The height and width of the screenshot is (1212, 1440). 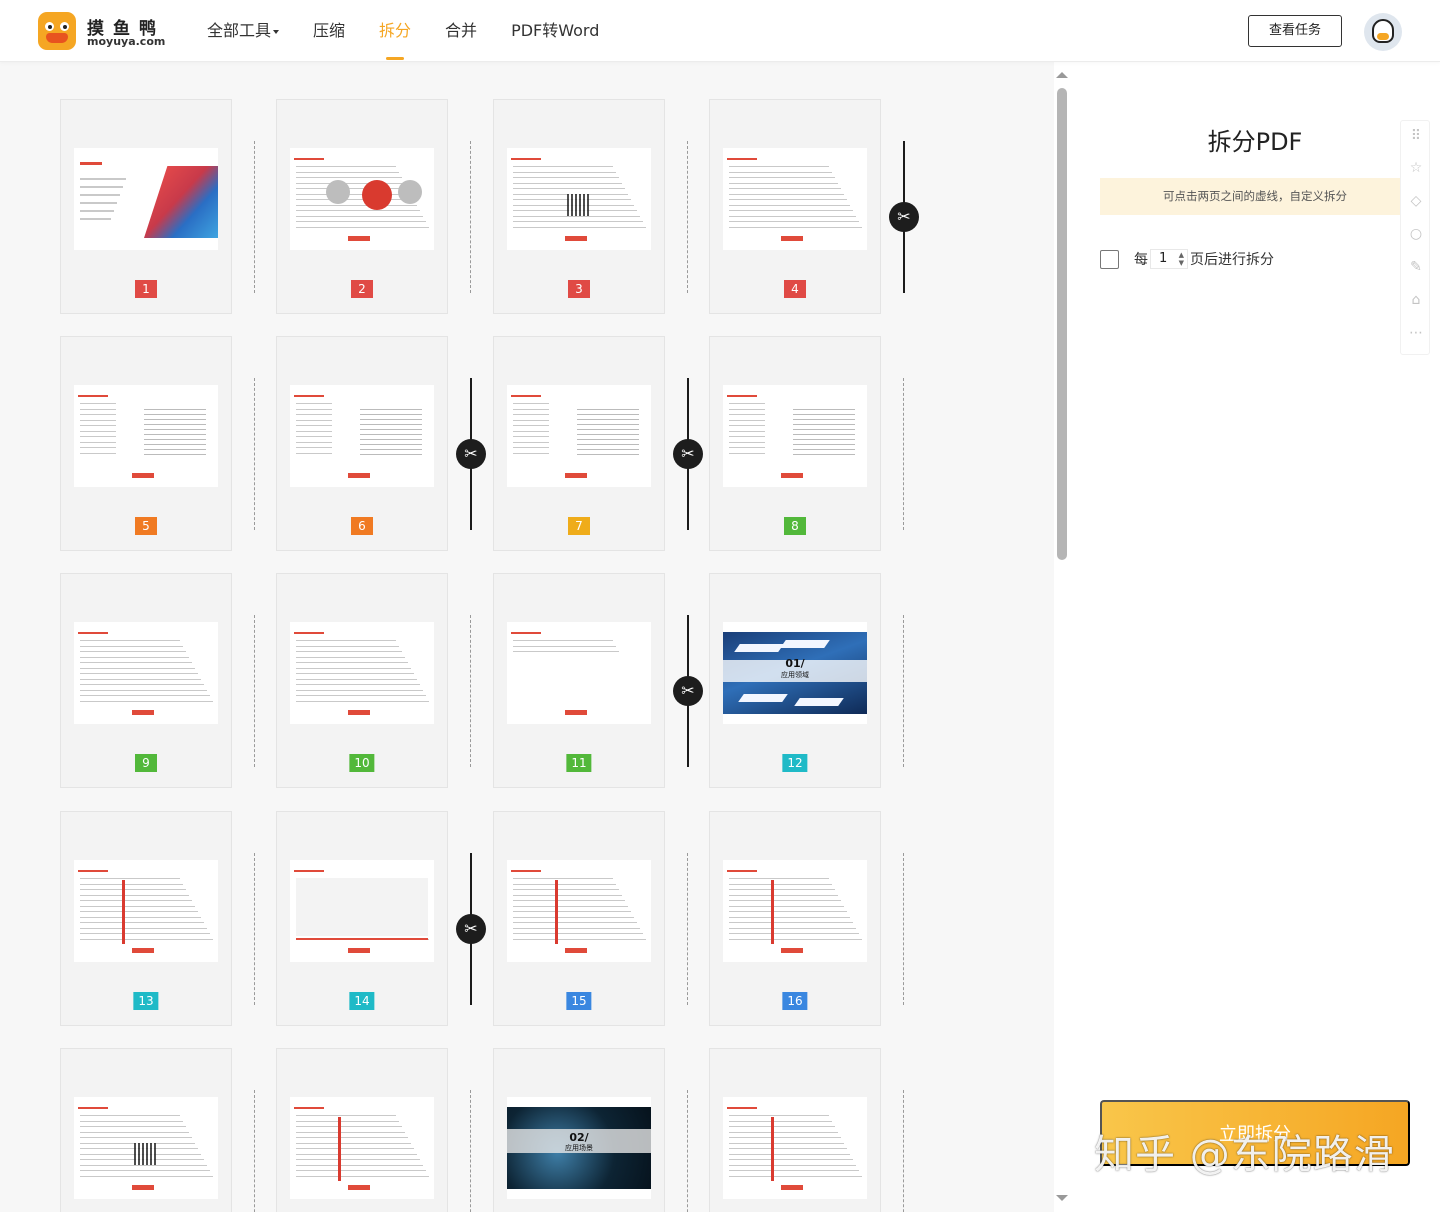 I want to click on star-icon: ☆, so click(x=1416, y=168).